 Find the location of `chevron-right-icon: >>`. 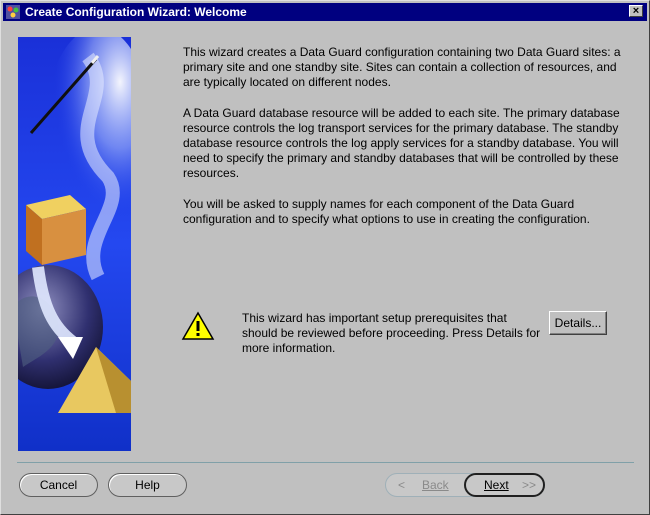

chevron-right-icon: >> is located at coordinates (529, 485).